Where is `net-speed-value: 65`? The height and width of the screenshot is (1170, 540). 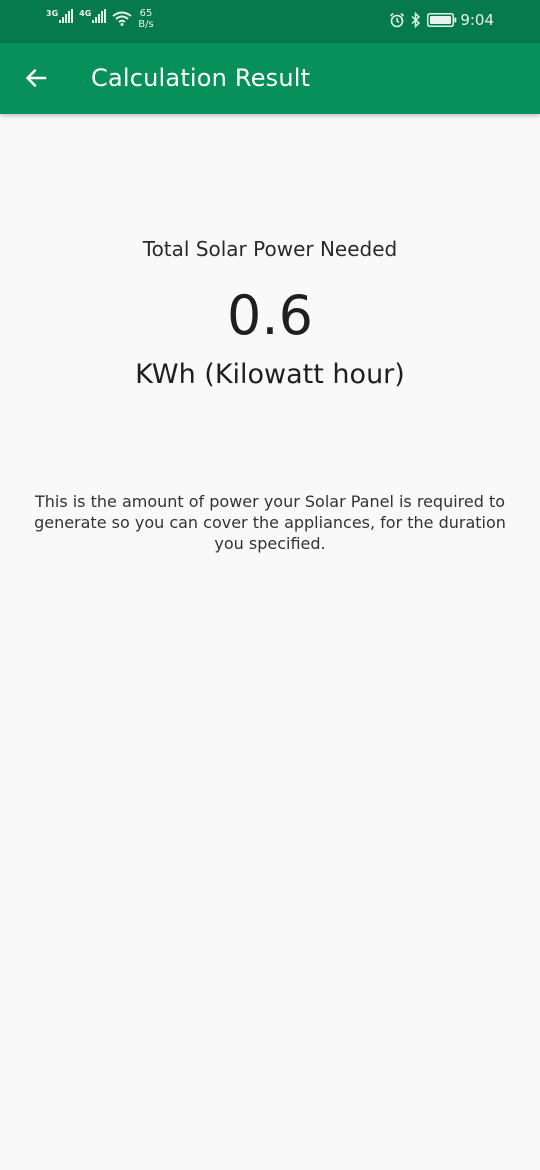 net-speed-value: 65 is located at coordinates (146, 13).